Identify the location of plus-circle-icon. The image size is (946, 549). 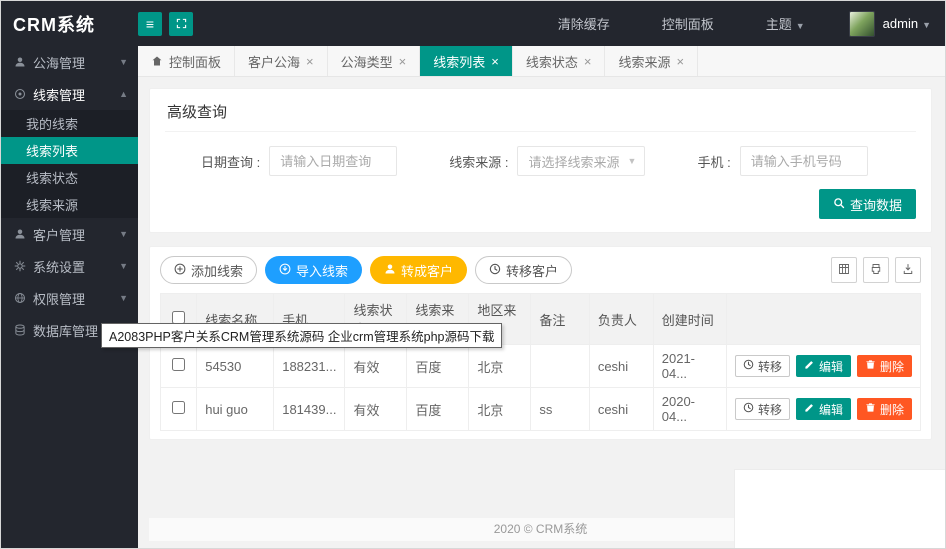
(180, 270).